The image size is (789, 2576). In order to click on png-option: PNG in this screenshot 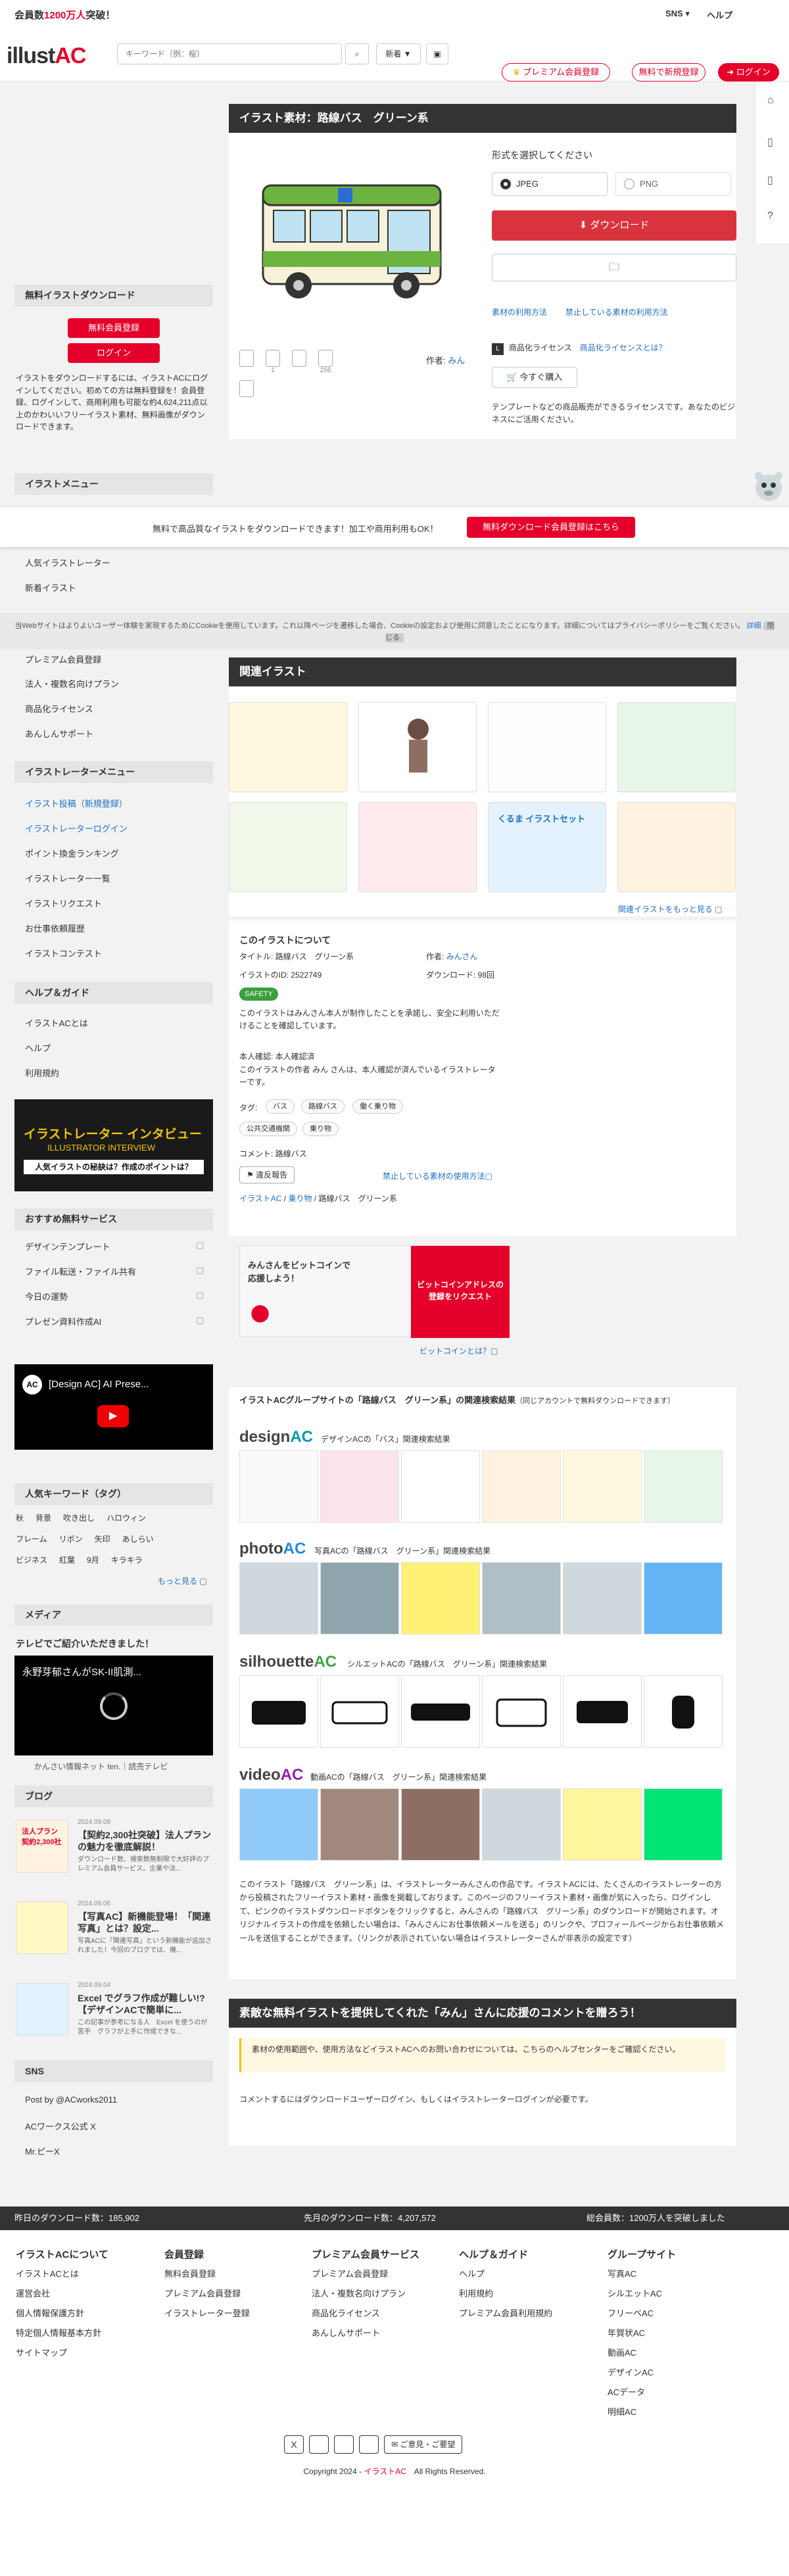, I will do `click(673, 184)`.